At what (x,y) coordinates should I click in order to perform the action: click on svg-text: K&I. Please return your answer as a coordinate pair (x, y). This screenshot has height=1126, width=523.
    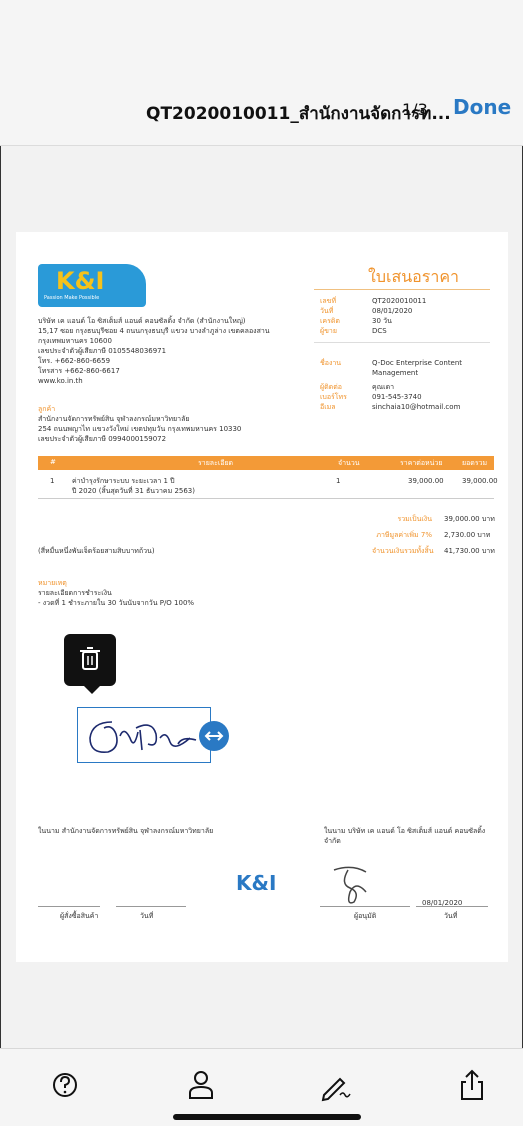
    Looking at the image, I should click on (256, 882).